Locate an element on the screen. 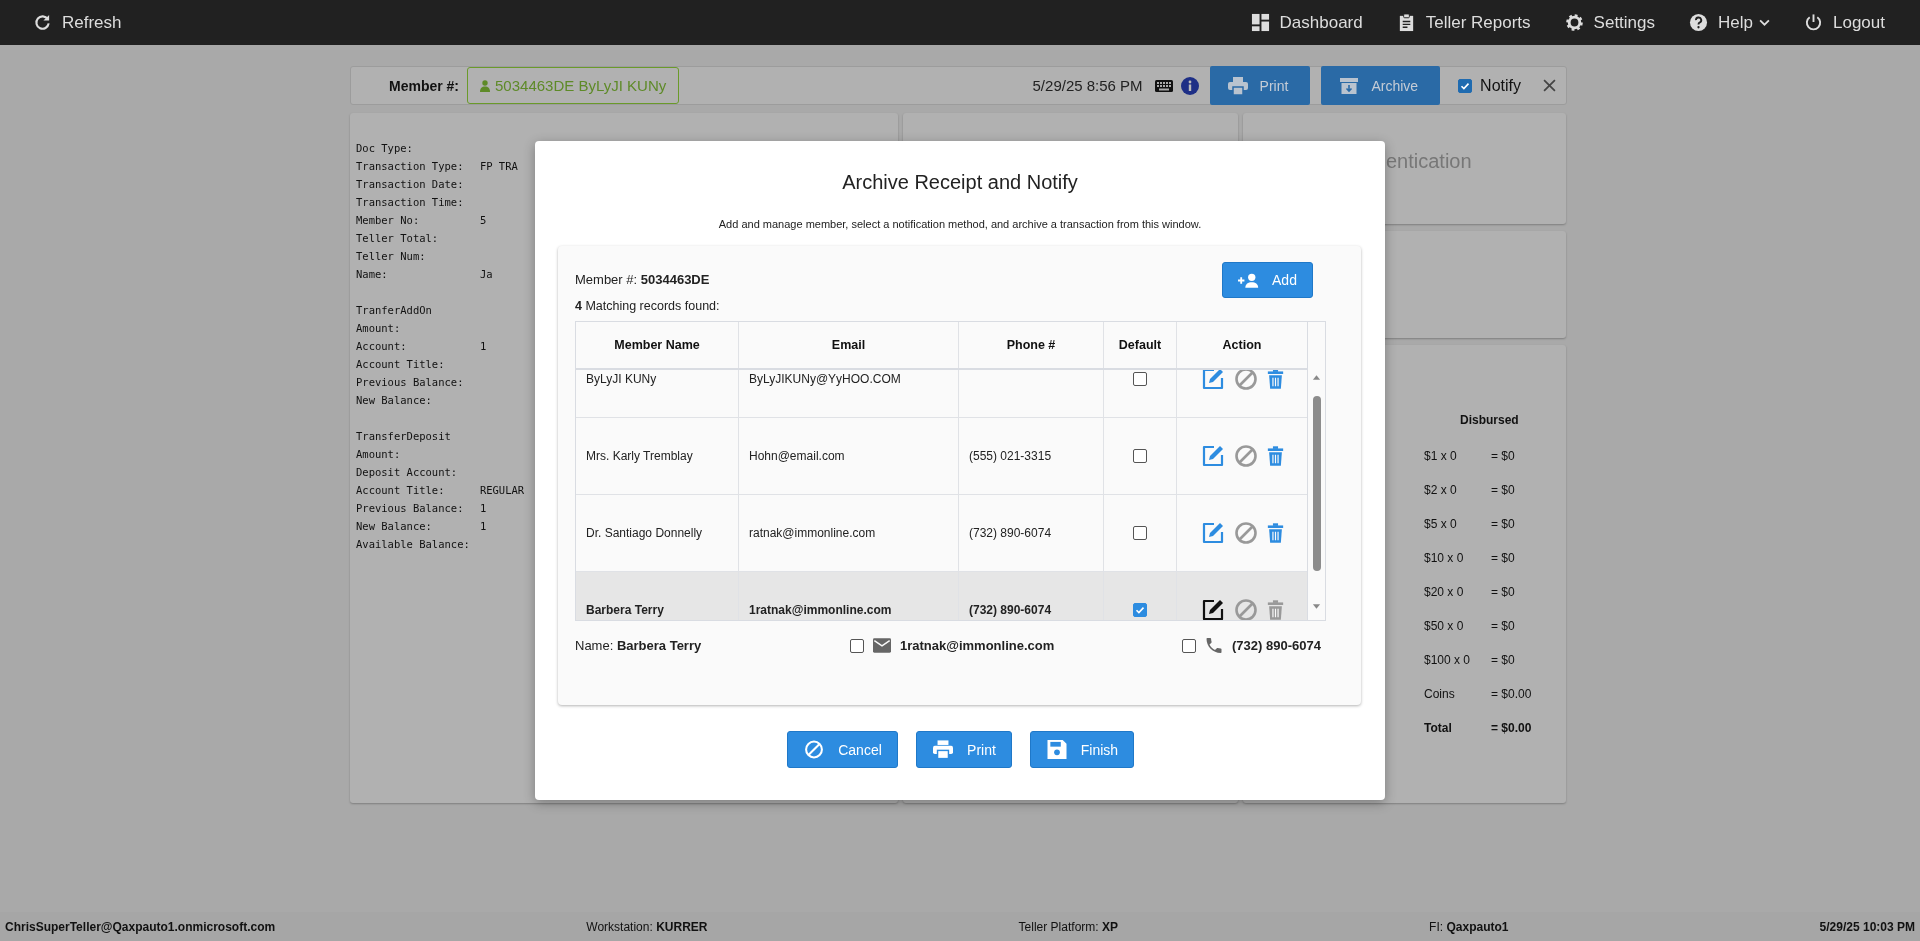 Image resolution: width=1920 pixels, height=941 pixels. cancel-button: Cancel is located at coordinates (842, 749).